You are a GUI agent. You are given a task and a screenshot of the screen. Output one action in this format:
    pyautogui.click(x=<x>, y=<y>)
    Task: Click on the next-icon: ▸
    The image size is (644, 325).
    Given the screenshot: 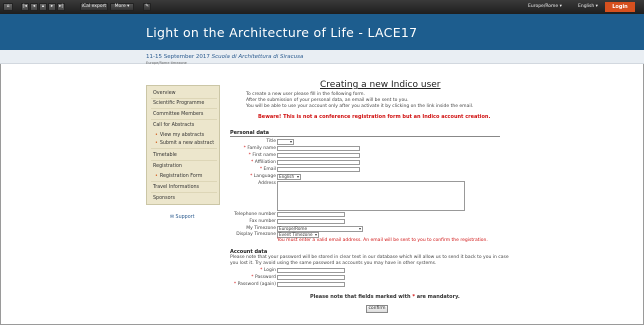 What is the action you would take?
    pyautogui.click(x=52, y=7)
    